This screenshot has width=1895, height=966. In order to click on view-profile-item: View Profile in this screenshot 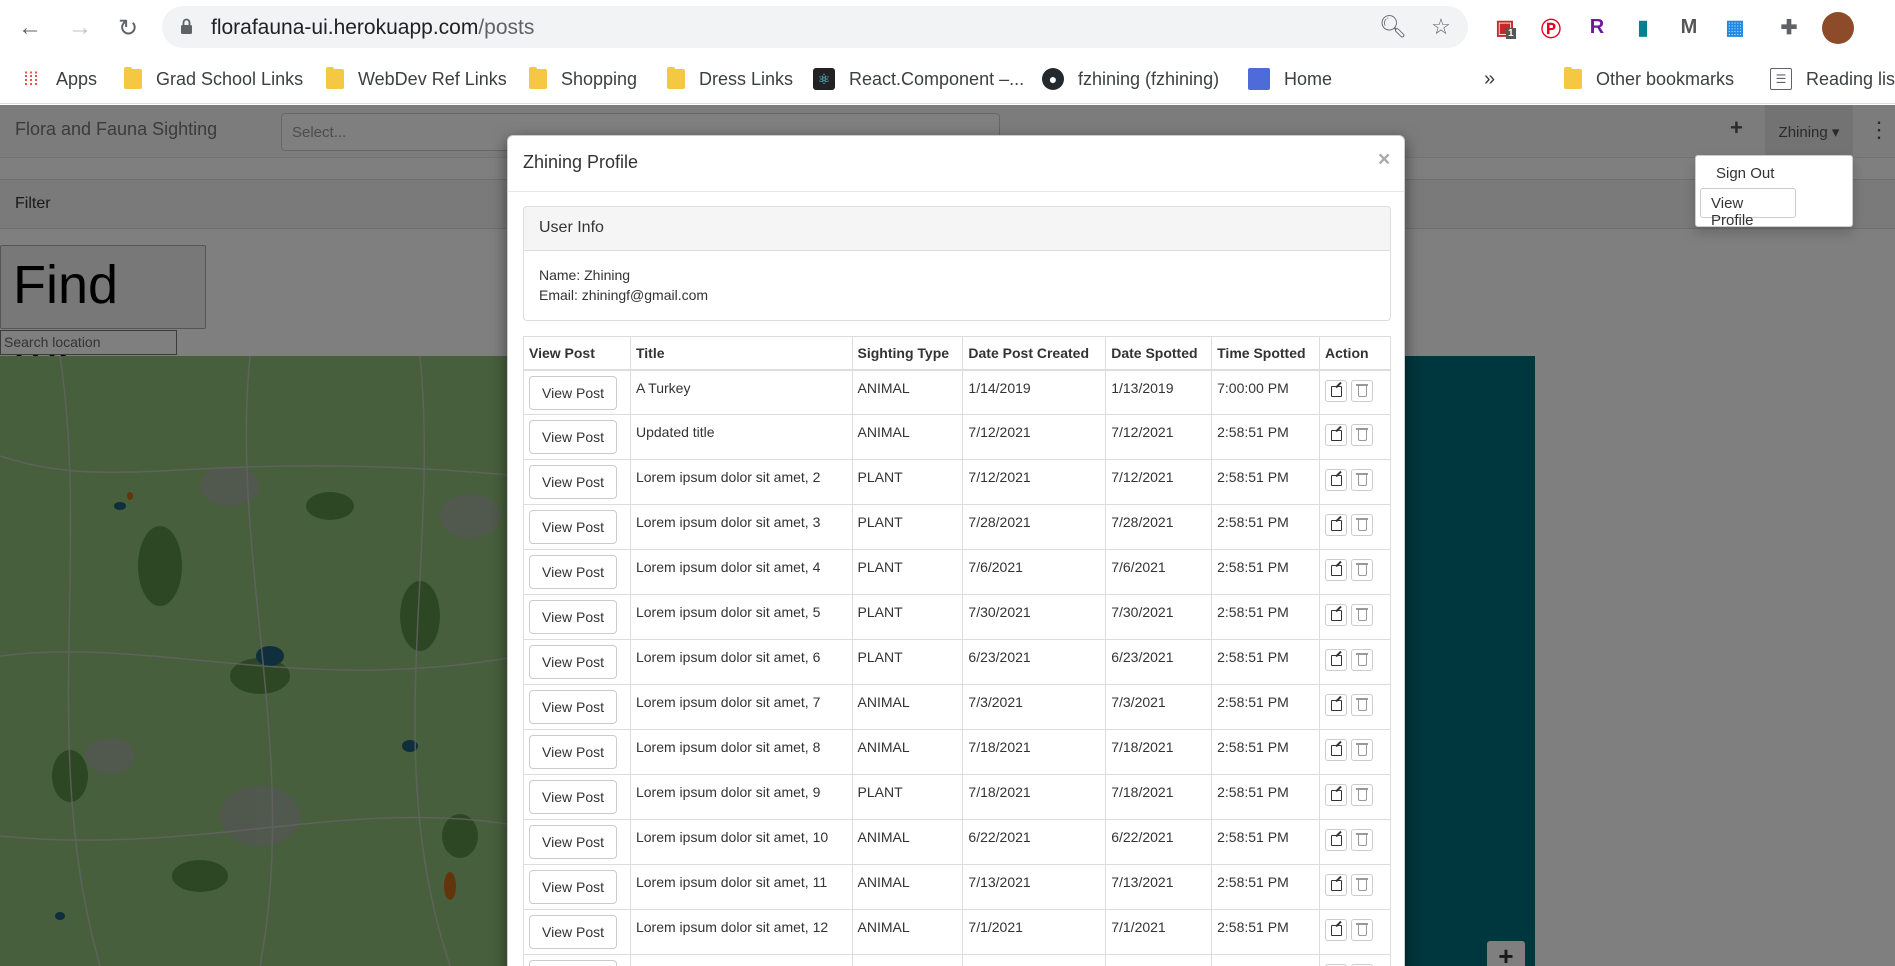, I will do `click(1748, 208)`.